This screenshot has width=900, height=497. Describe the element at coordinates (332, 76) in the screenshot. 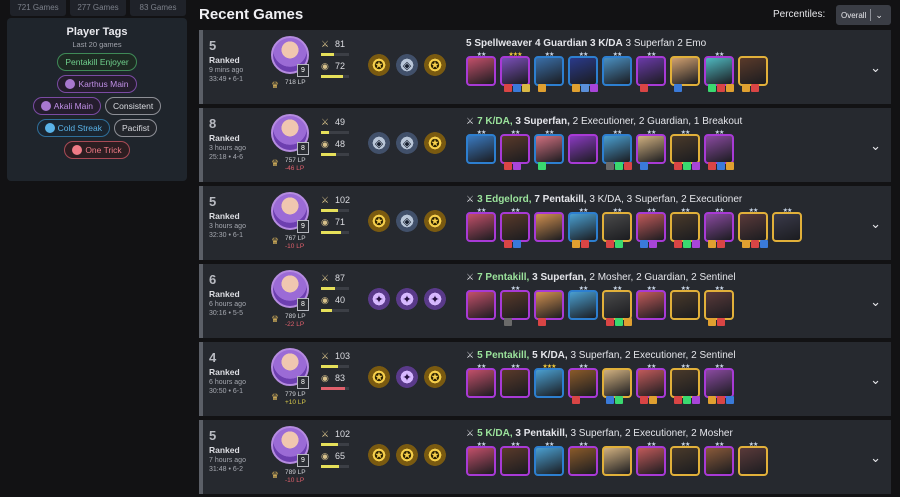

I see `gold-bar-fill` at that location.